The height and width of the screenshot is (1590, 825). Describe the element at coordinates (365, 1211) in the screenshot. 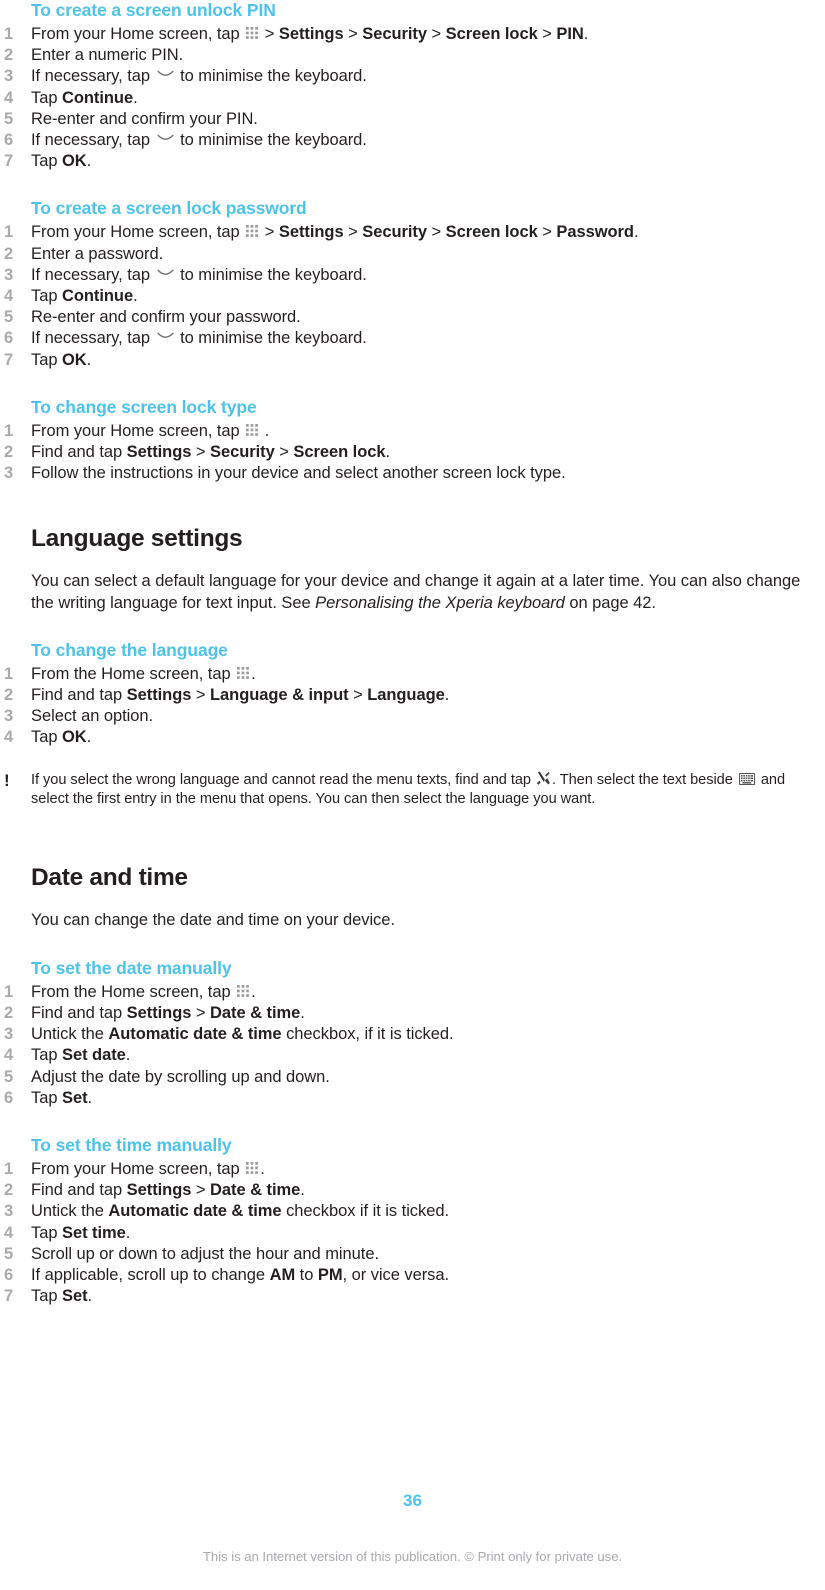

I see `step-text: checkbox if it is ticked.` at that location.